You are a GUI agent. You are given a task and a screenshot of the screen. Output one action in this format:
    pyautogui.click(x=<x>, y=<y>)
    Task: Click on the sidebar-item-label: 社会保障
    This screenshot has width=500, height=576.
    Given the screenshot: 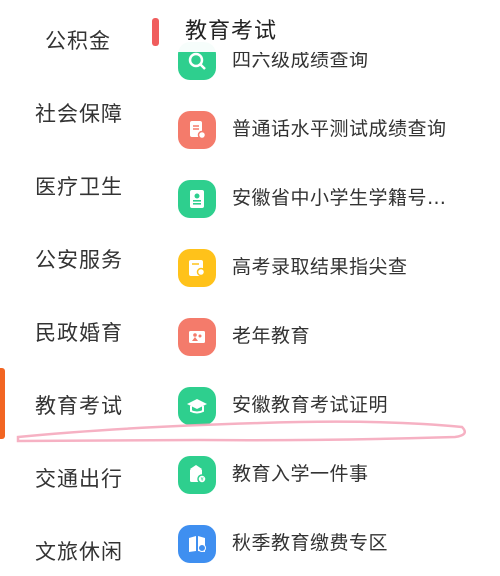 What is the action you would take?
    pyautogui.click(x=79, y=114)
    